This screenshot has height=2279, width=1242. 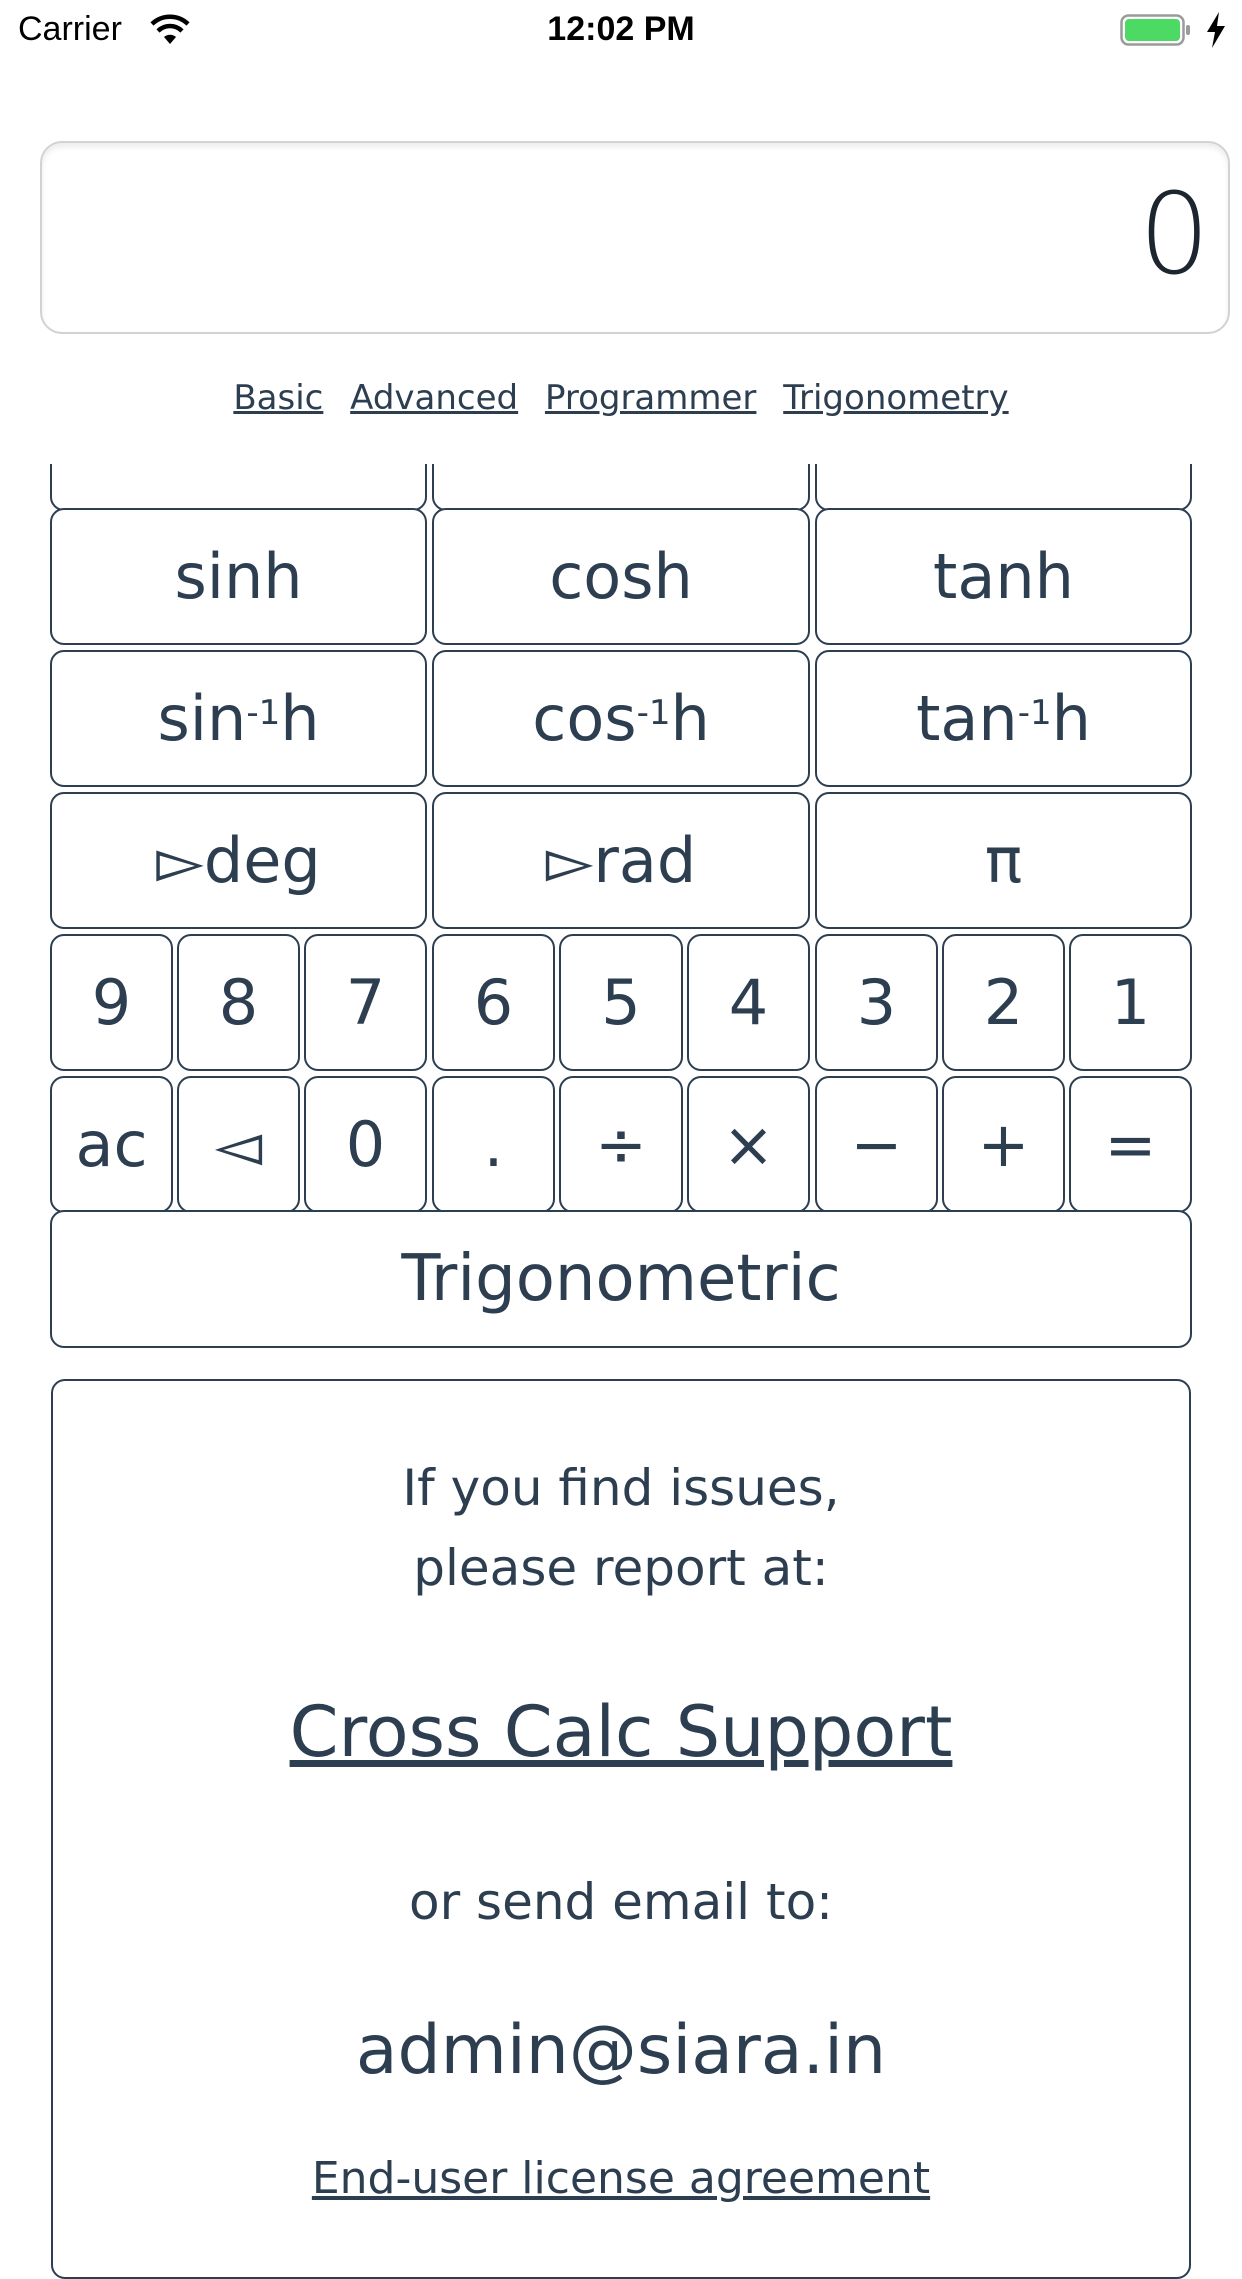 I want to click on key-digit-6: 6, so click(x=493, y=1002).